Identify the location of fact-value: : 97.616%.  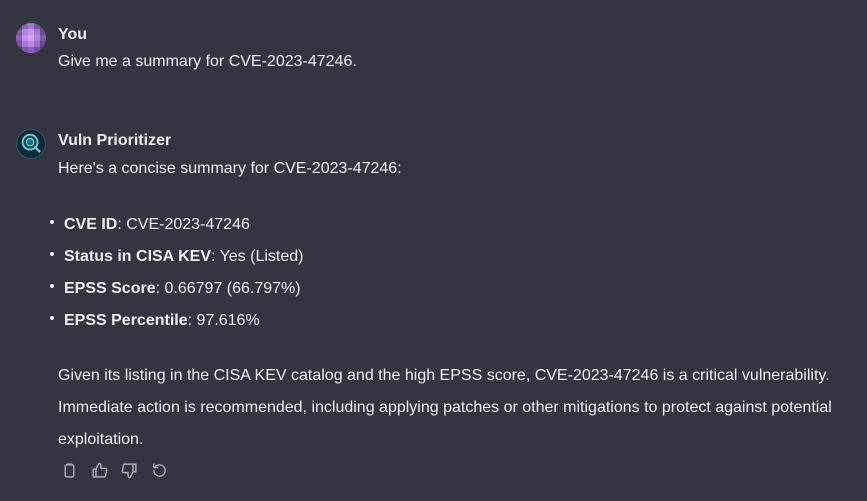
(223, 320).